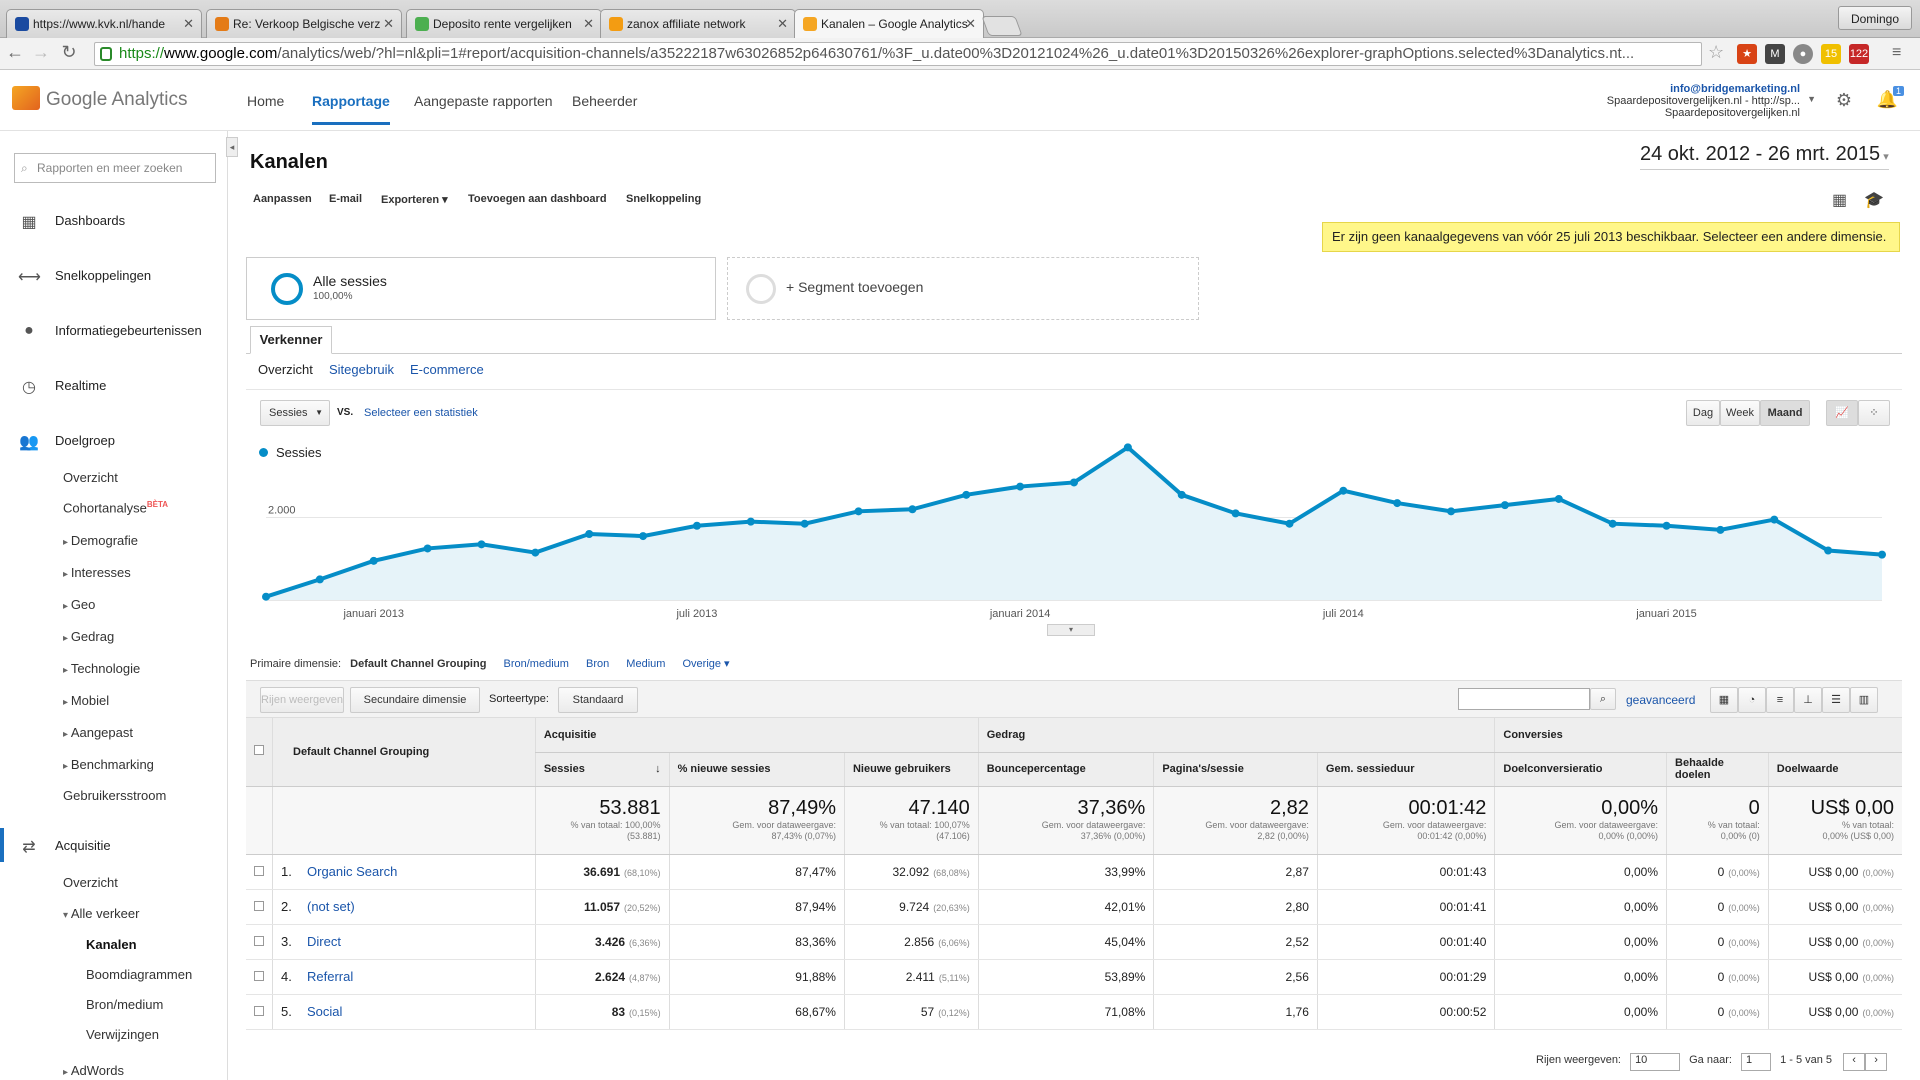  I want to click on channel-link: 5. Social, so click(404, 1012).